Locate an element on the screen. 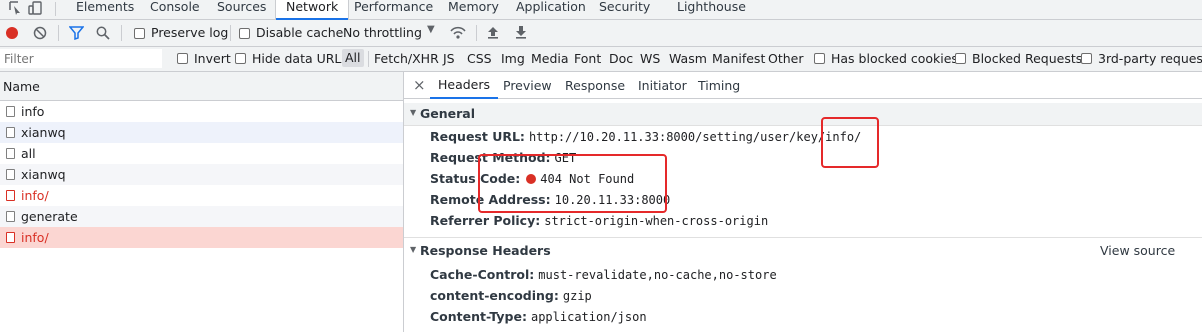 This screenshot has height=332, width=1202. tab-console: Console is located at coordinates (175, 9).